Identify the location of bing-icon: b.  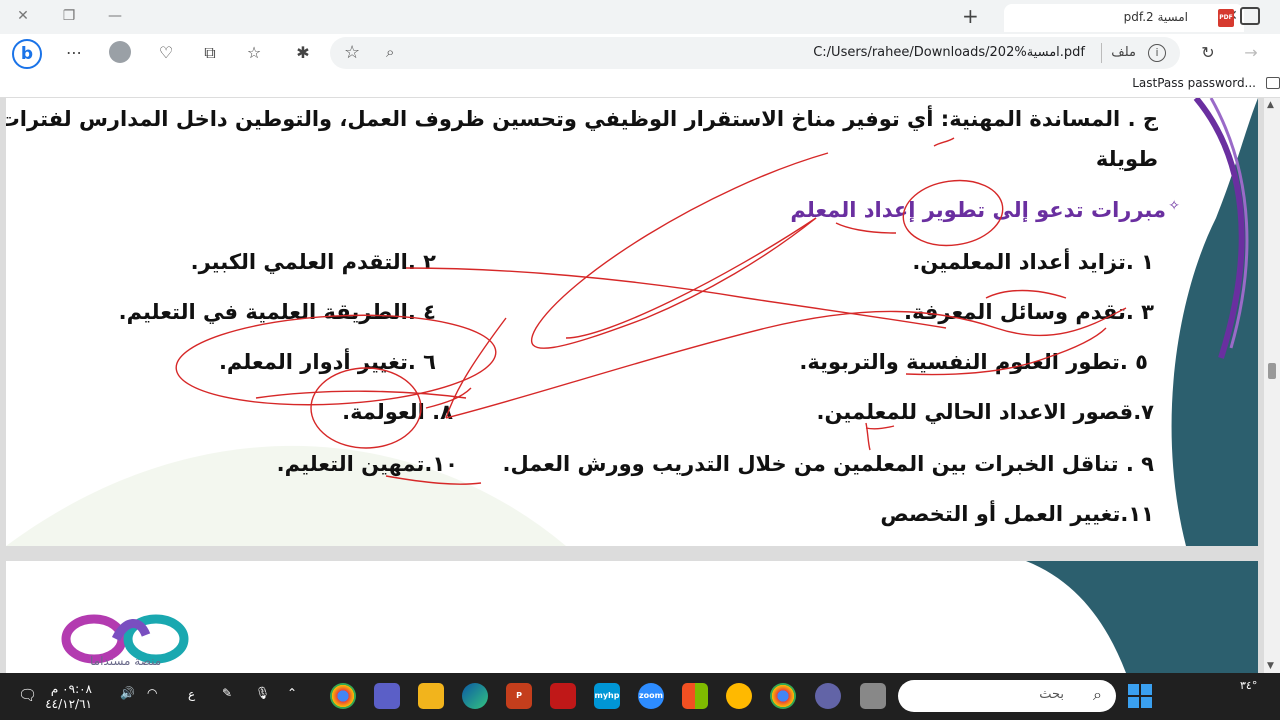
(27, 54).